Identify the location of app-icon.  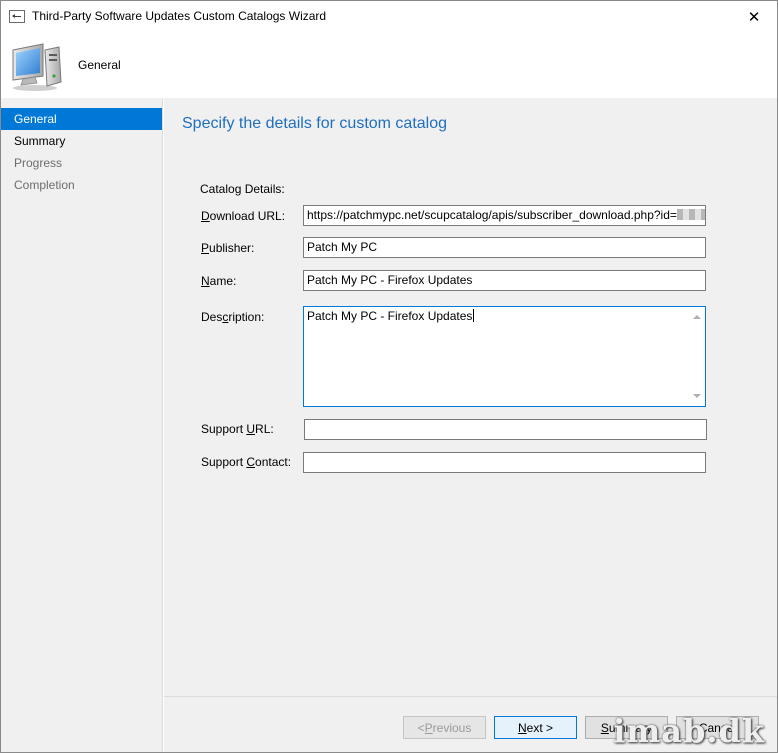
(17, 16).